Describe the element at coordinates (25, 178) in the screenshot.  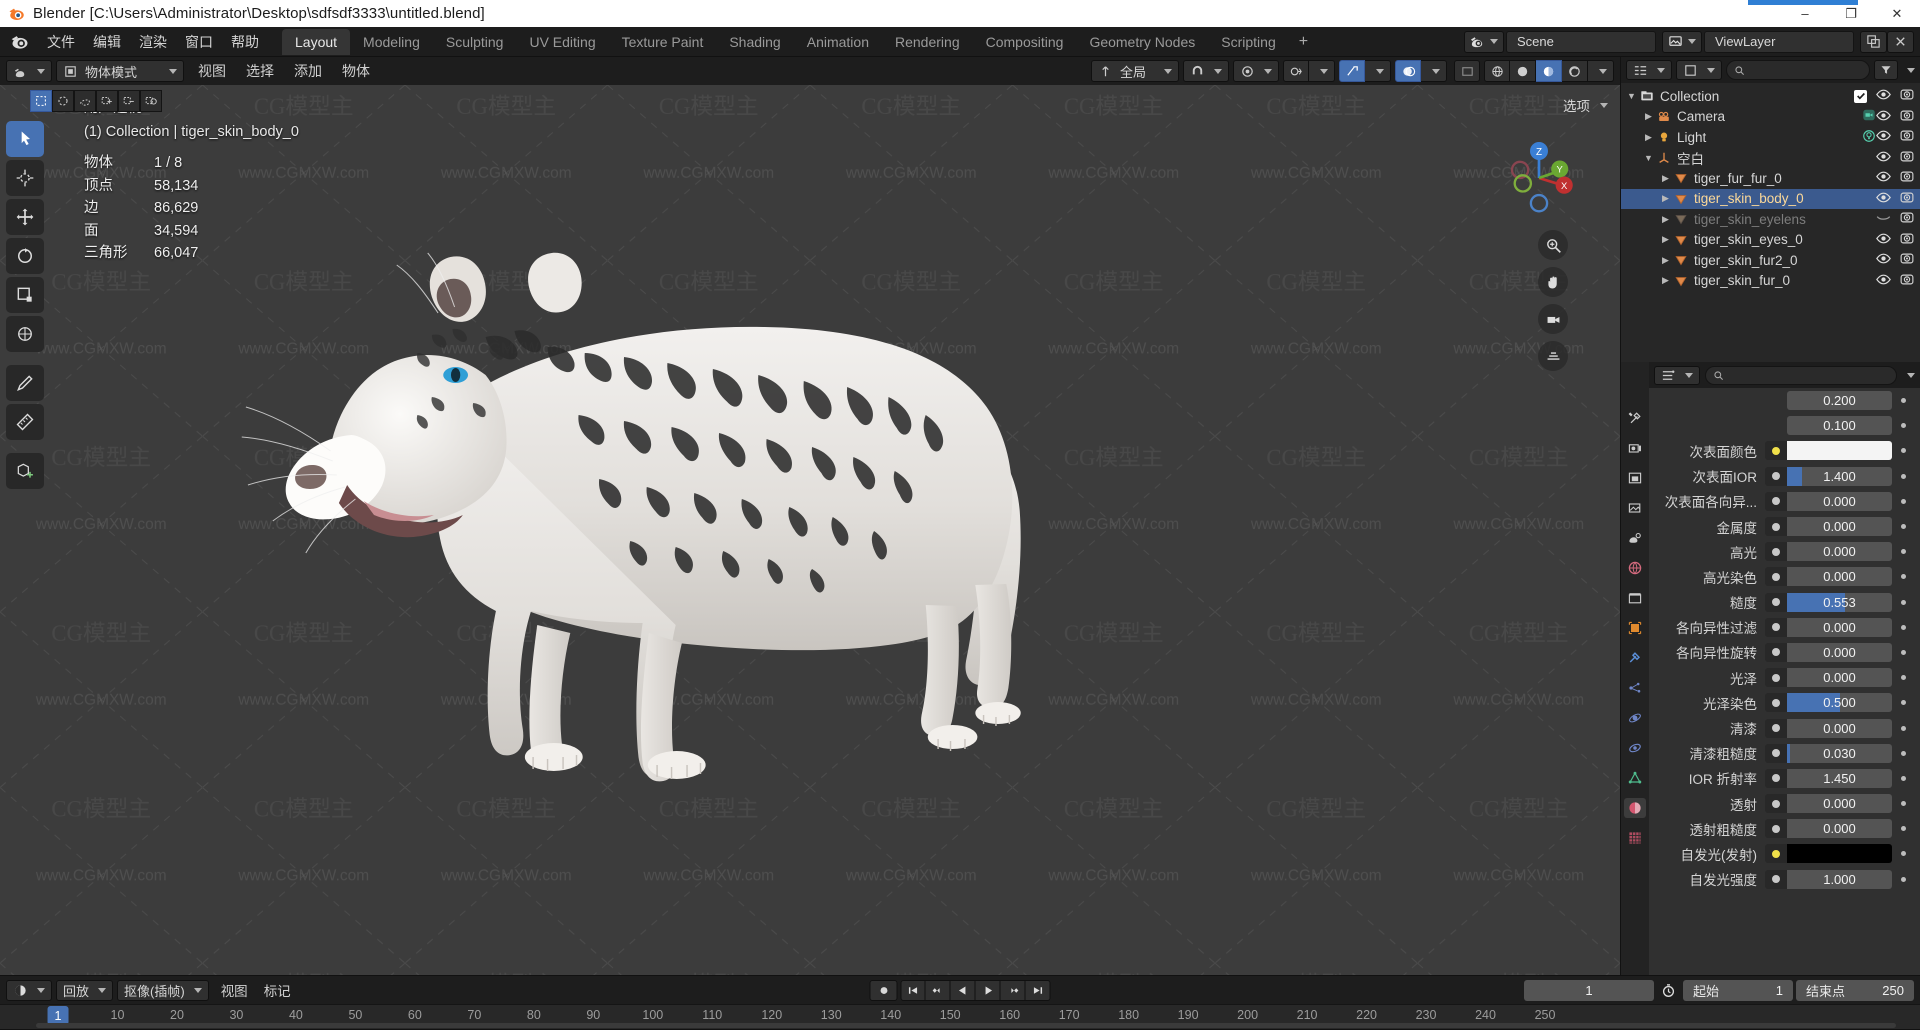
I see `tool-cursor` at that location.